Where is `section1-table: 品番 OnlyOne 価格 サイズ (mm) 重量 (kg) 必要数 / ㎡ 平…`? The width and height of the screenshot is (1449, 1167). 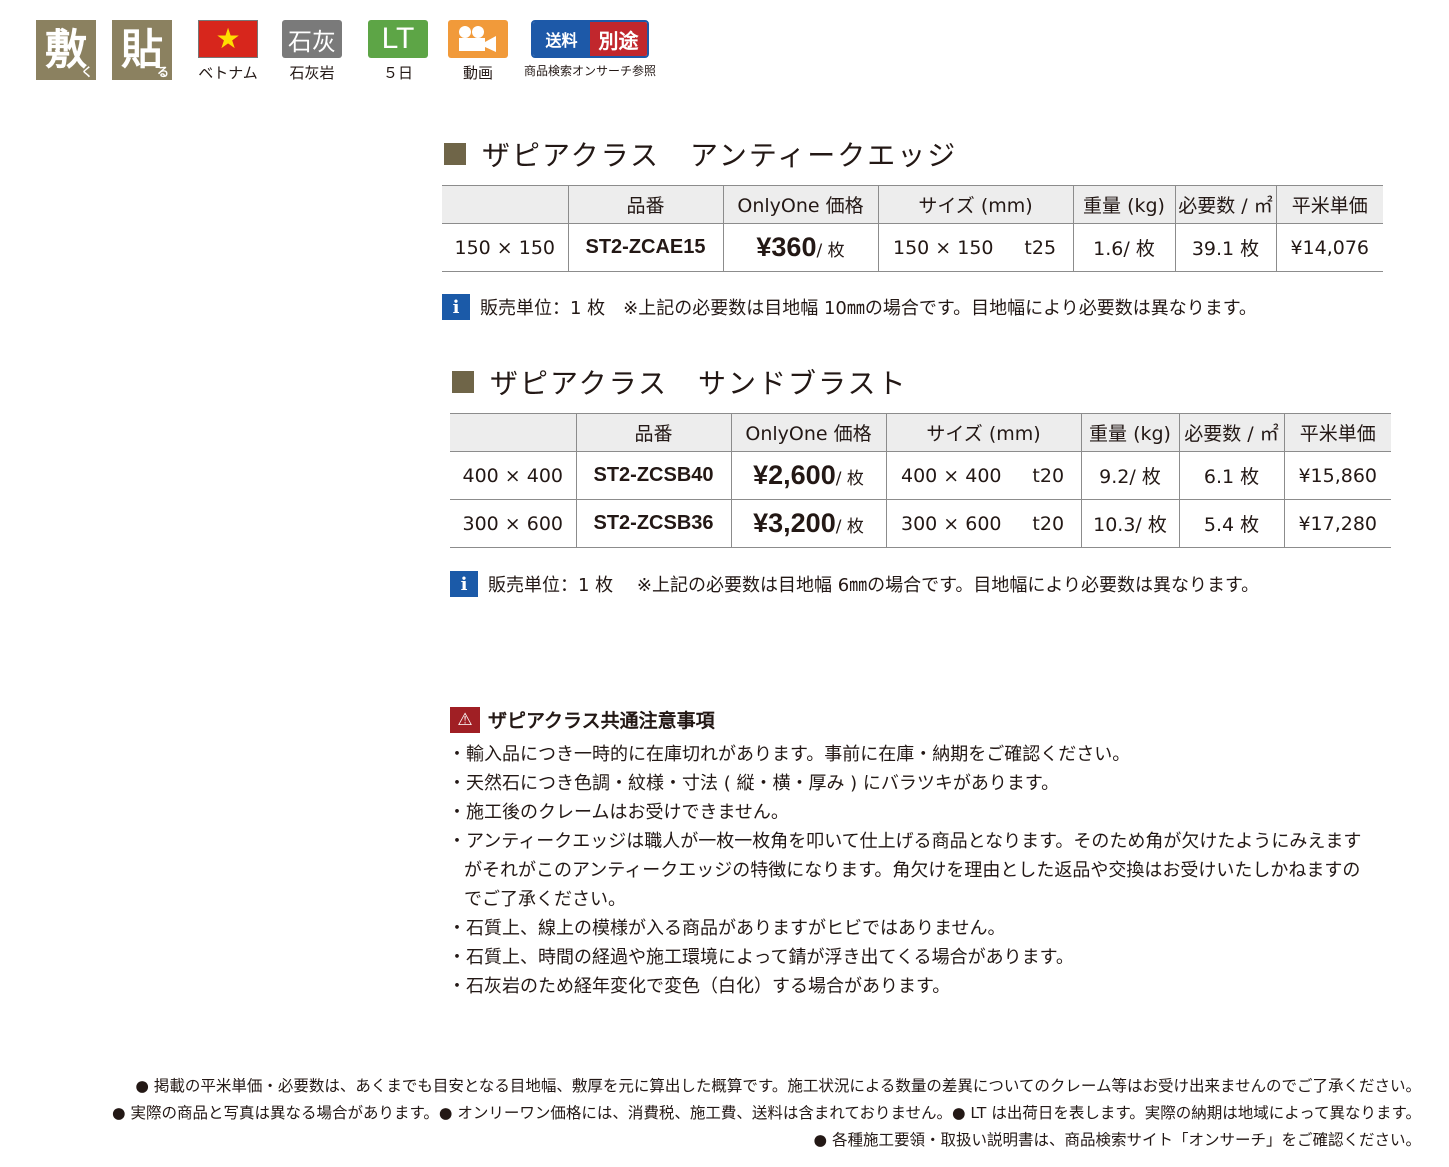
section1-table: 品番 OnlyOne 価格 サイズ (mm) 重量 (kg) 必要数 / ㎡ 平… is located at coordinates (912, 228).